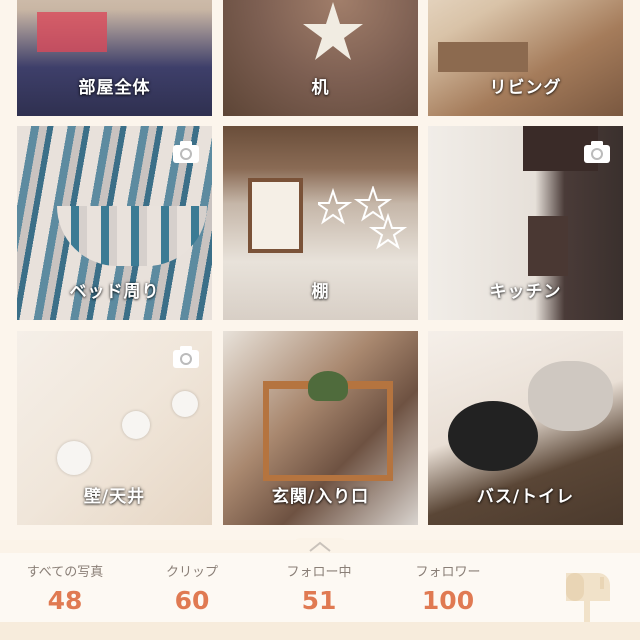 This screenshot has width=640, height=640. I want to click on plant-detail, so click(328, 386).